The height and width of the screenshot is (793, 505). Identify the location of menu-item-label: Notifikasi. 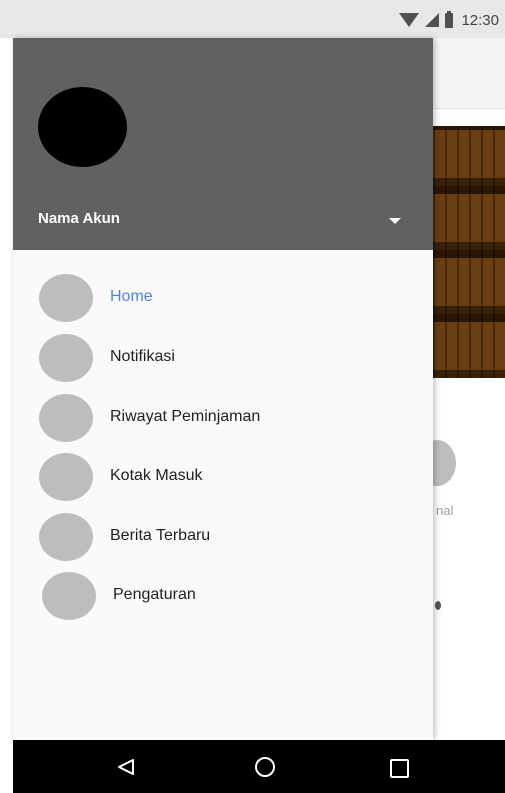
(142, 356).